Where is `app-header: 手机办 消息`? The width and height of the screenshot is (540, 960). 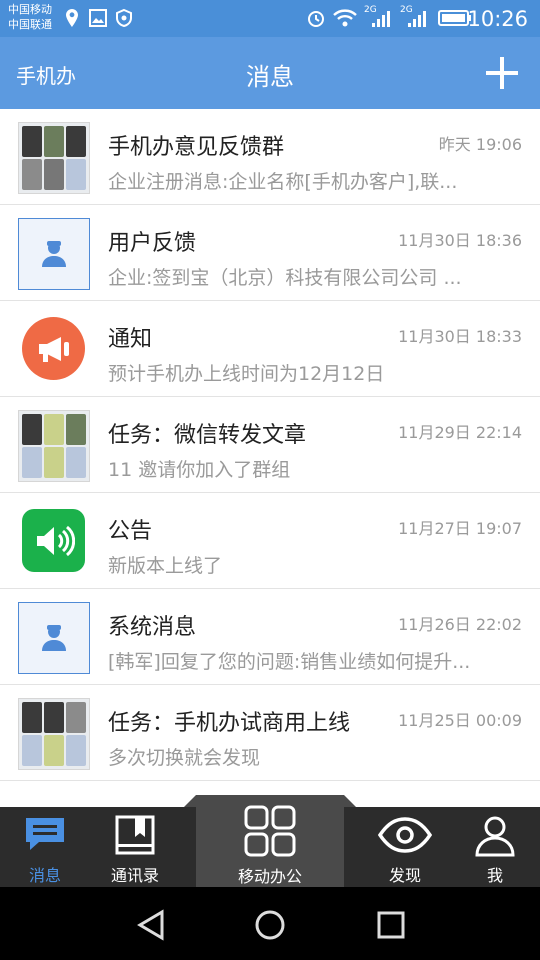
app-header: 手机办 消息 is located at coordinates (270, 73).